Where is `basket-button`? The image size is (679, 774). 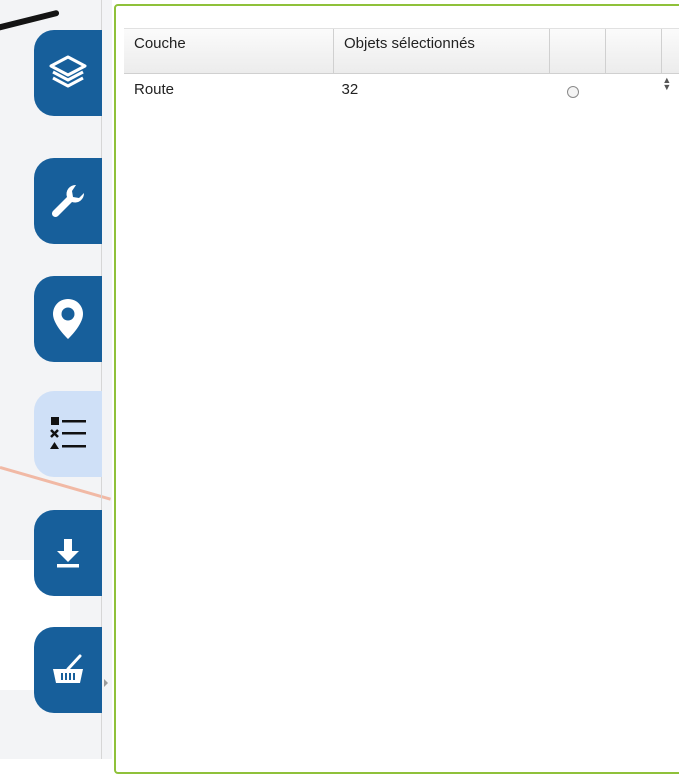 basket-button is located at coordinates (68, 670).